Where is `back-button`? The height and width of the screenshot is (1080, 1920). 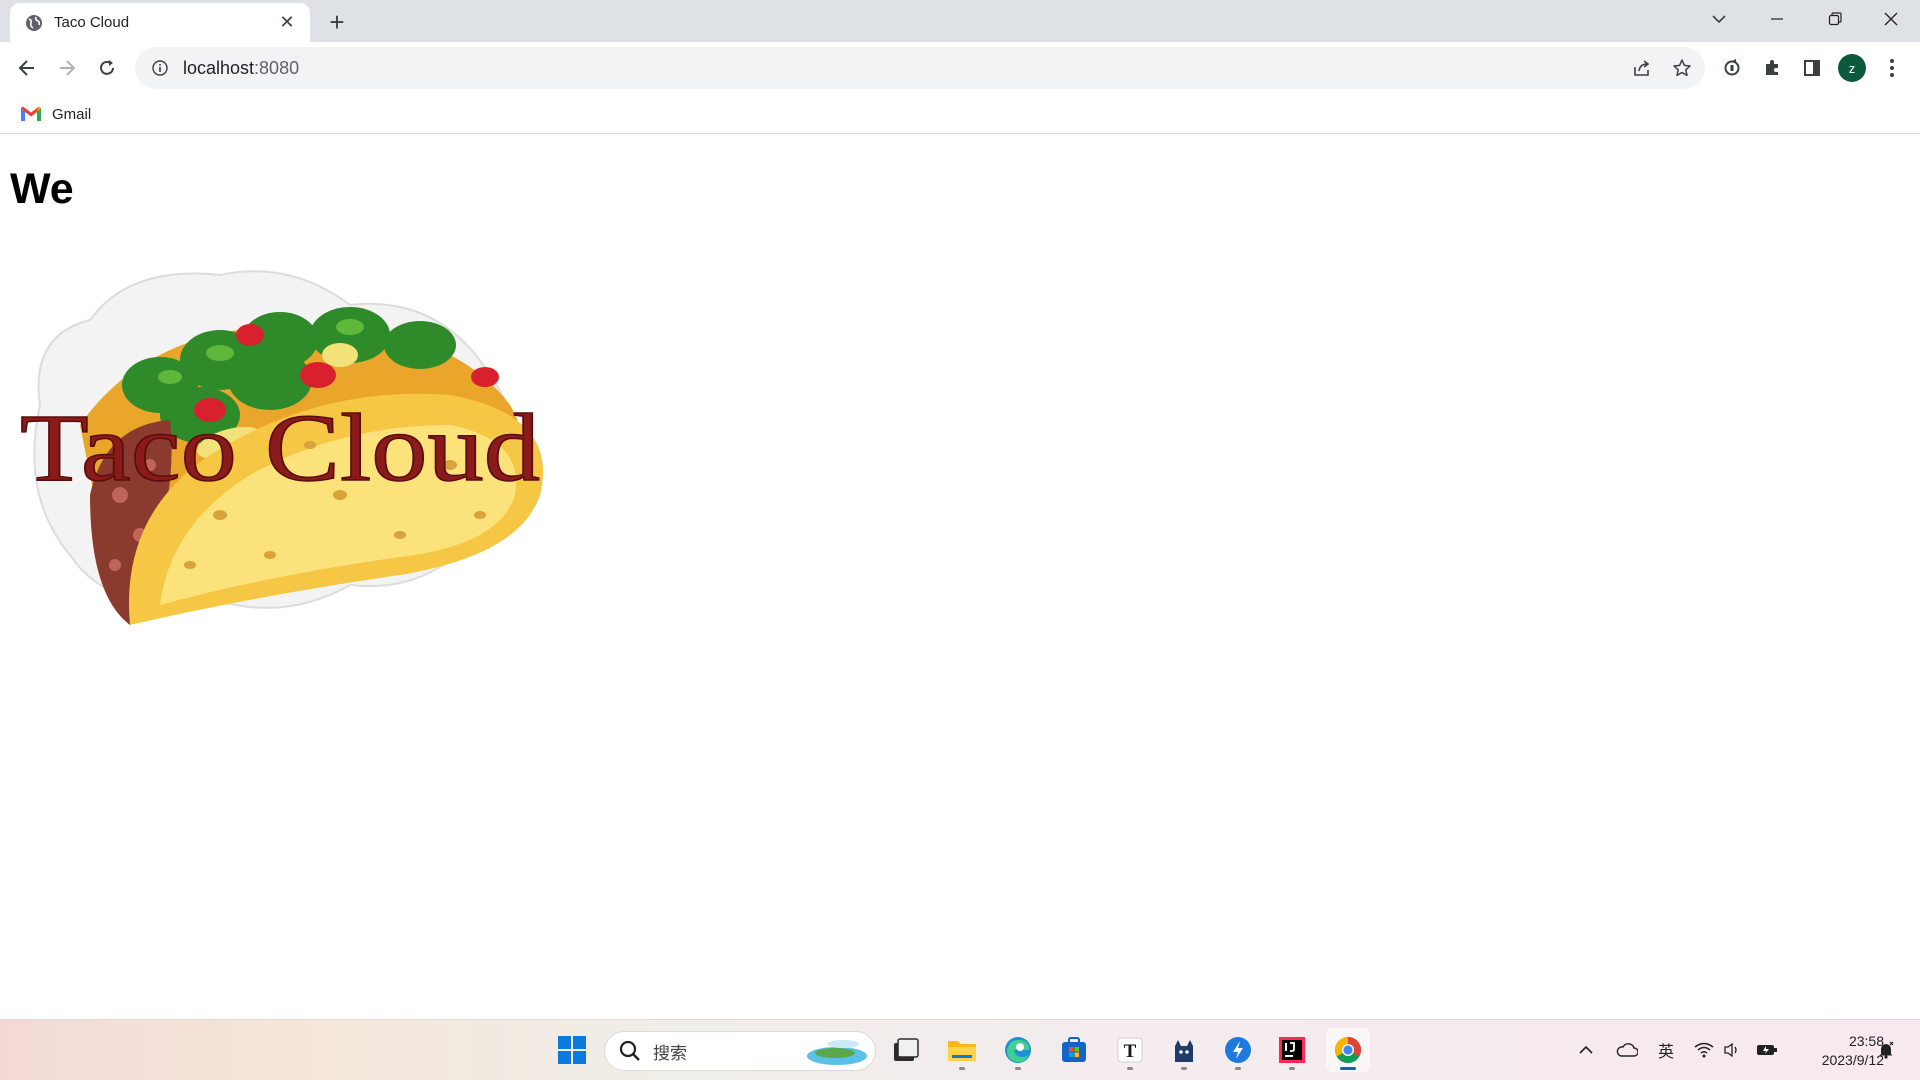 back-button is located at coordinates (27, 68).